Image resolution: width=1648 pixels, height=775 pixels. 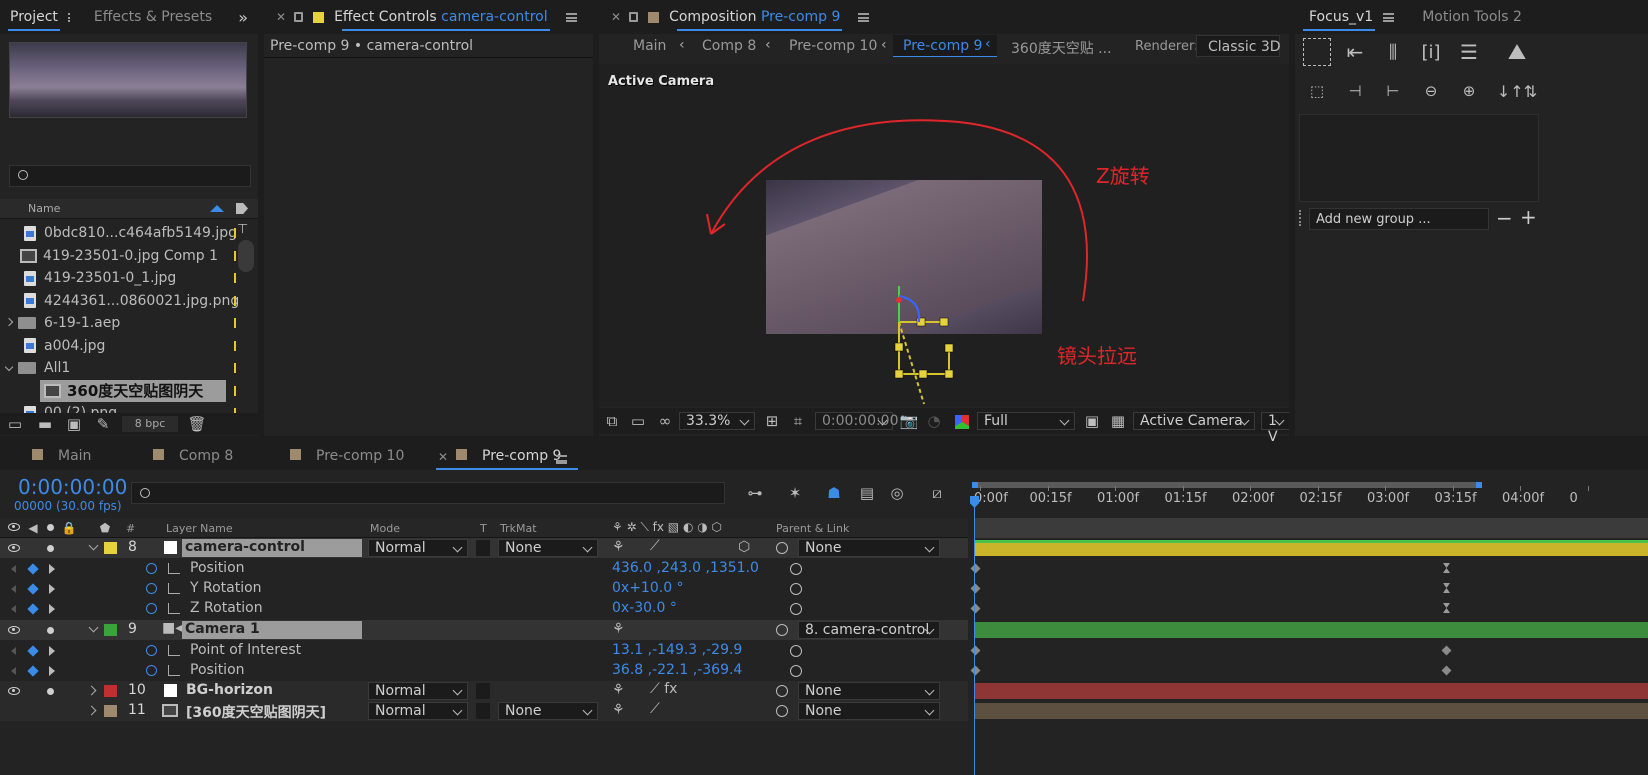 I want to click on anchor-icon: [i], so click(x=1431, y=52).